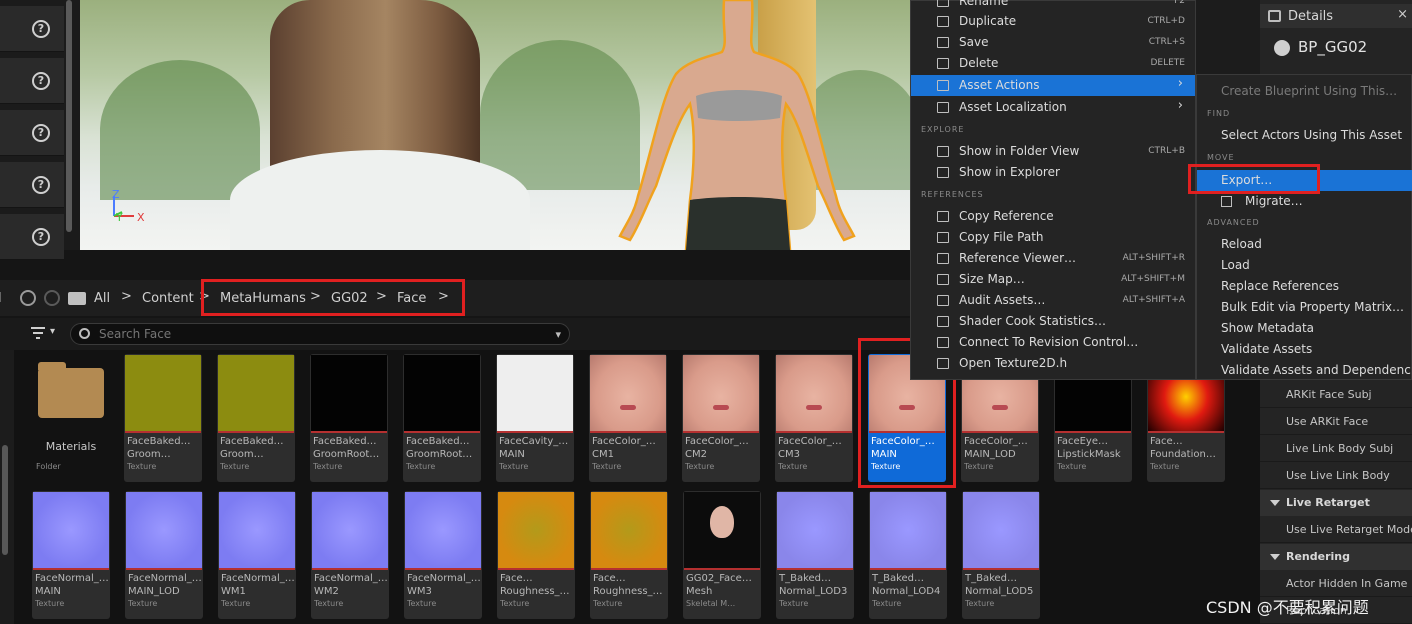  Describe the element at coordinates (71, 418) in the screenshot. I see `folder-tile-materials: Materials Folder` at that location.